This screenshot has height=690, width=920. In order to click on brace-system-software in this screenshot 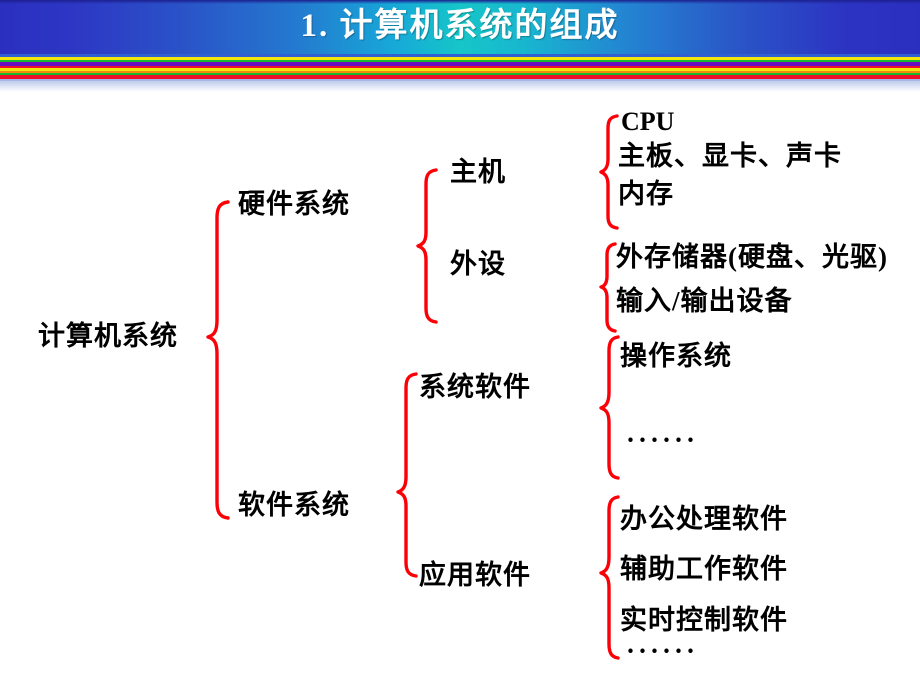, I will do `click(609, 407)`.